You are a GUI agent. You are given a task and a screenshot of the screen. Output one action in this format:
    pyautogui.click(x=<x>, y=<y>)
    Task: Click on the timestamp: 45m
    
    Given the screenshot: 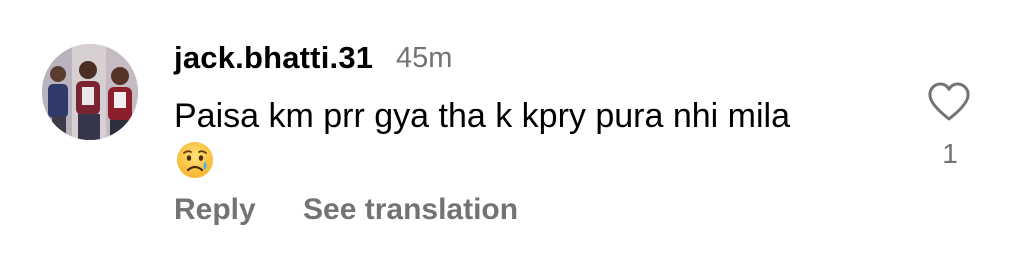 What is the action you would take?
    pyautogui.click(x=424, y=58)
    